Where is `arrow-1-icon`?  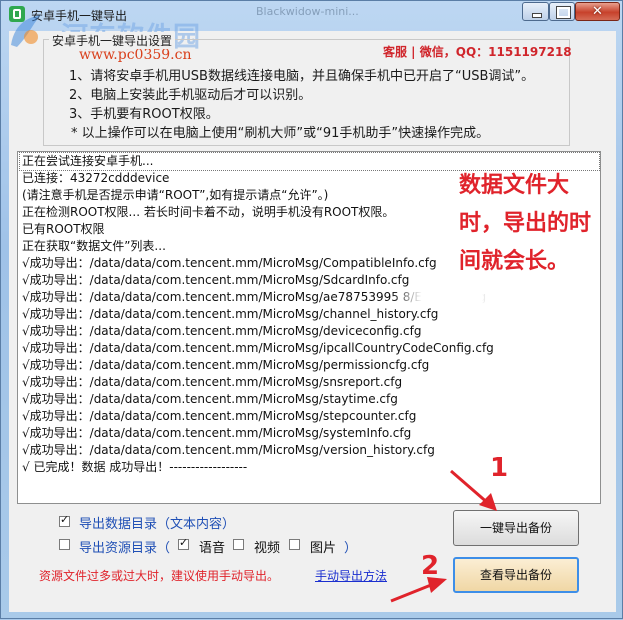 arrow-1-icon is located at coordinates (473, 490).